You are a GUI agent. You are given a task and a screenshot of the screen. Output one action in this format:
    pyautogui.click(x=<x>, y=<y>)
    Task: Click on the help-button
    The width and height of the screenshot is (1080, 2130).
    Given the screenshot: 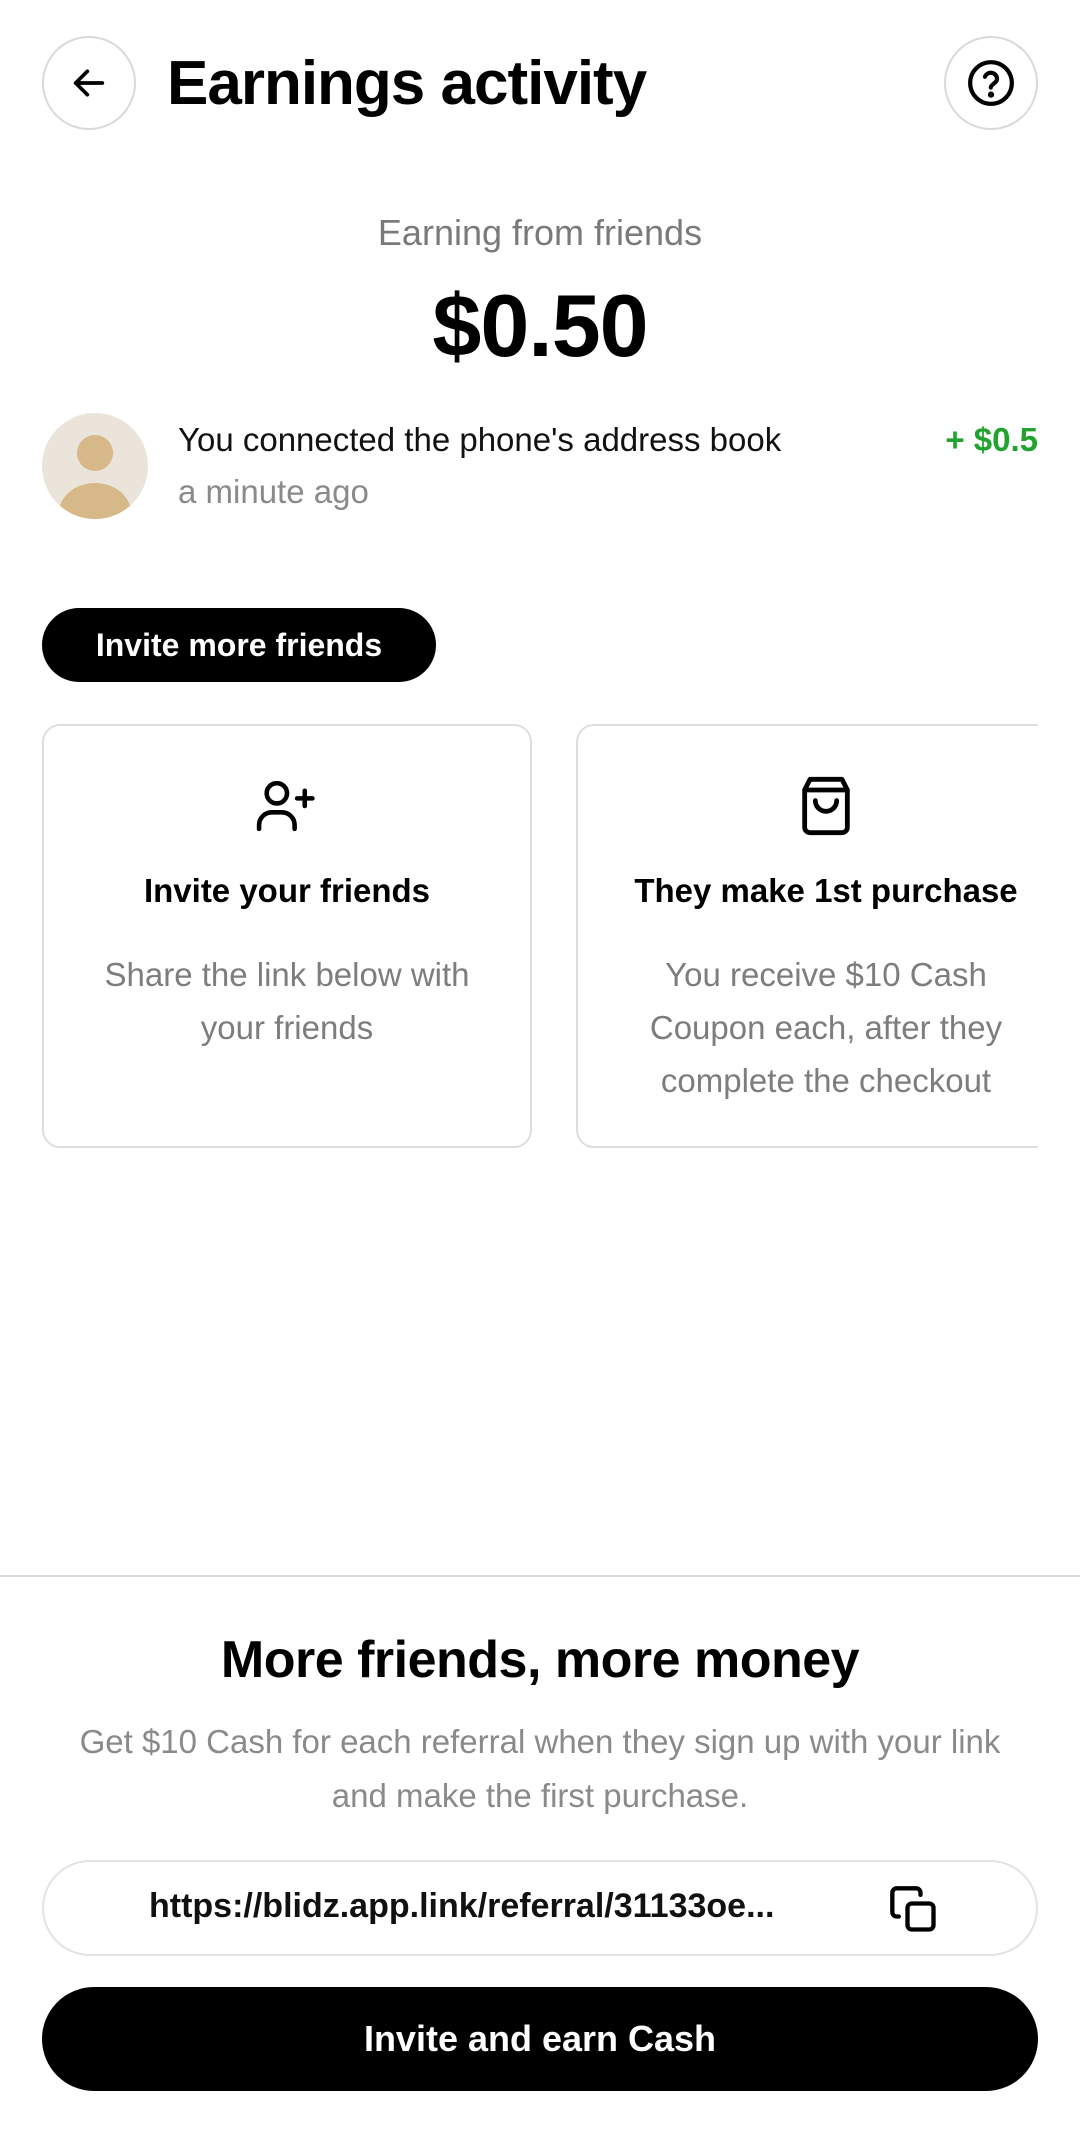 What is the action you would take?
    pyautogui.click(x=991, y=83)
    